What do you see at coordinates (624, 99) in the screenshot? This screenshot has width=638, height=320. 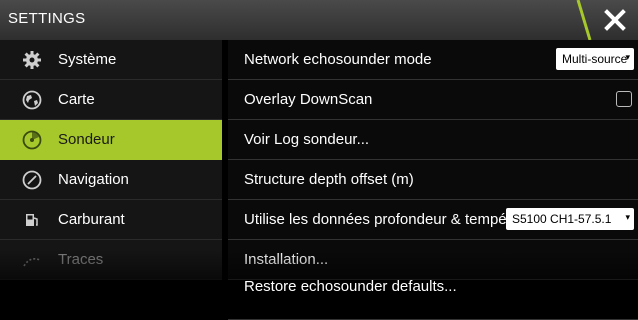 I see `overlay-checkbox` at bounding box center [624, 99].